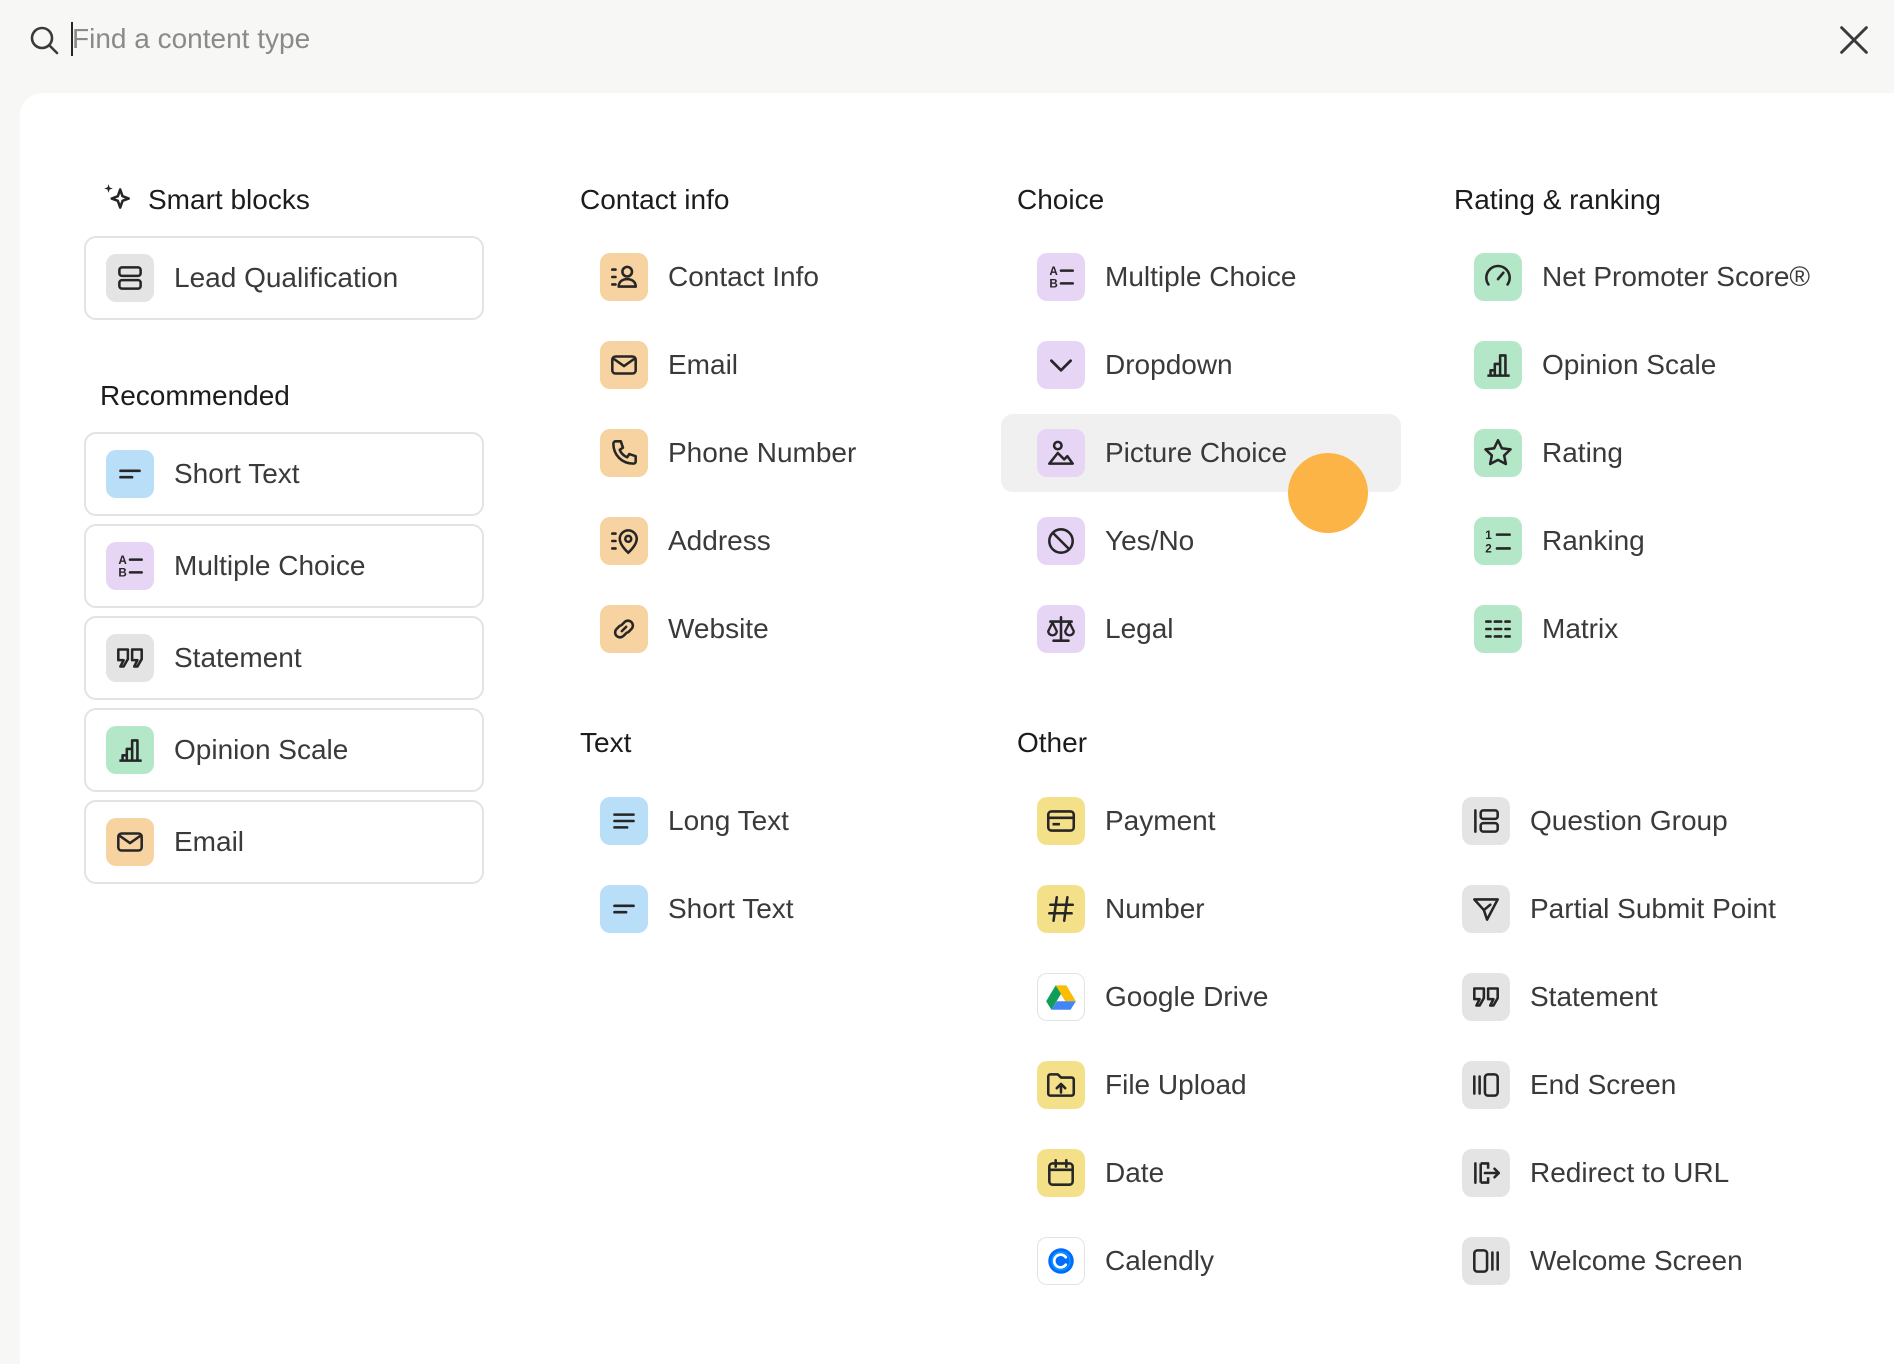  Describe the element at coordinates (1217, 997) in the screenshot. I see `item-google-drive: Google Drive` at that location.